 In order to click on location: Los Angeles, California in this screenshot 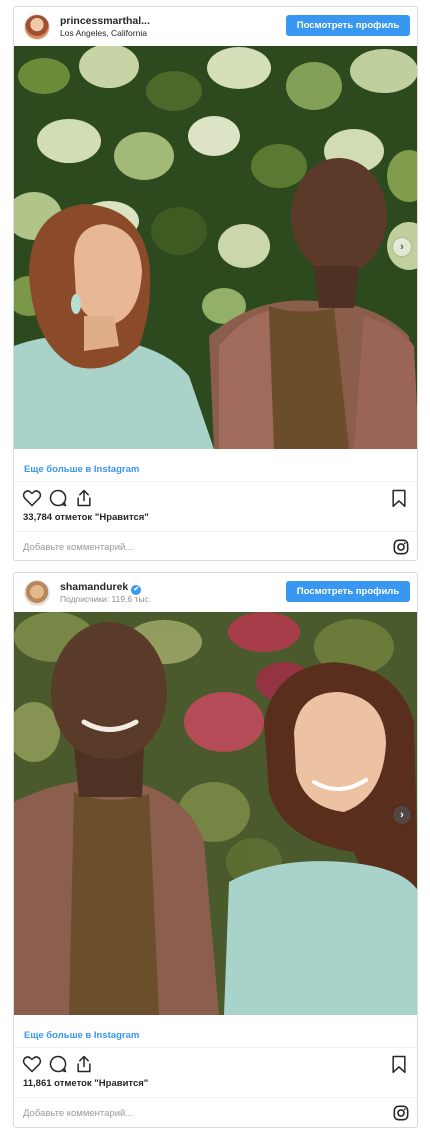, I will do `click(103, 33)`.